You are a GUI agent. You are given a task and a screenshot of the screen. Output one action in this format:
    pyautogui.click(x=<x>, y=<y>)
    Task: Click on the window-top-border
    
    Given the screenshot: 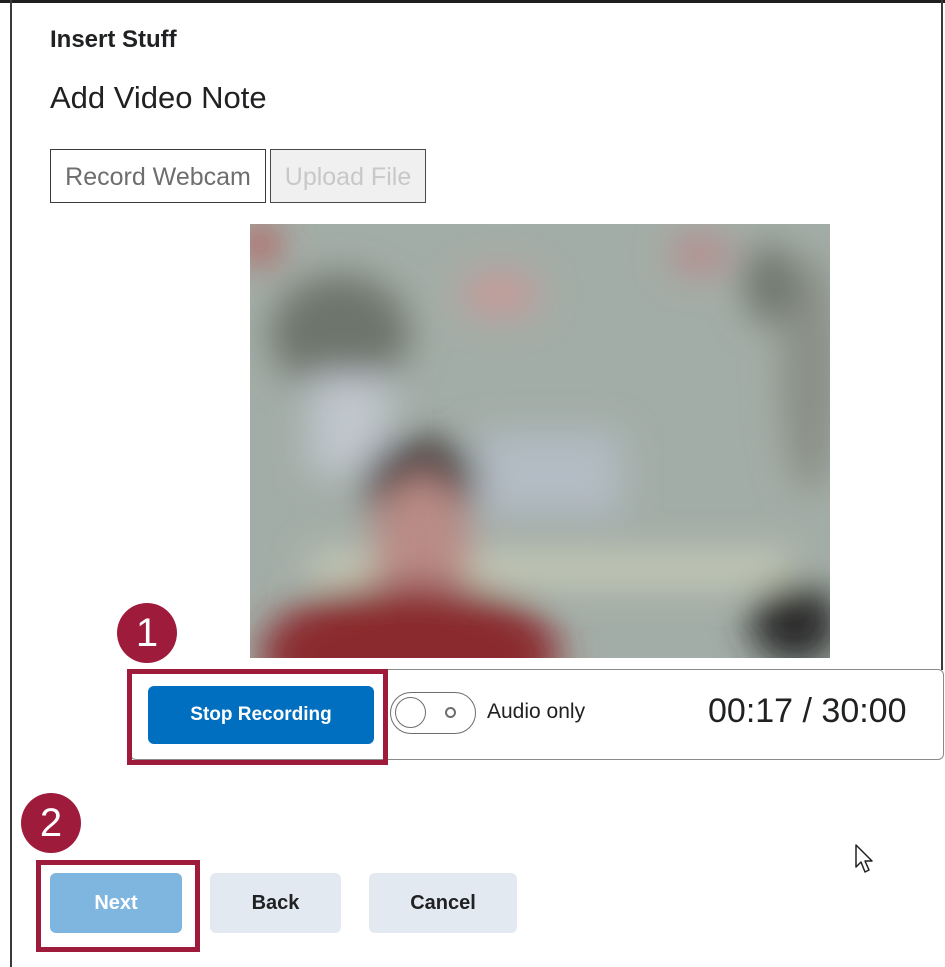 What is the action you would take?
    pyautogui.click(x=472, y=1)
    